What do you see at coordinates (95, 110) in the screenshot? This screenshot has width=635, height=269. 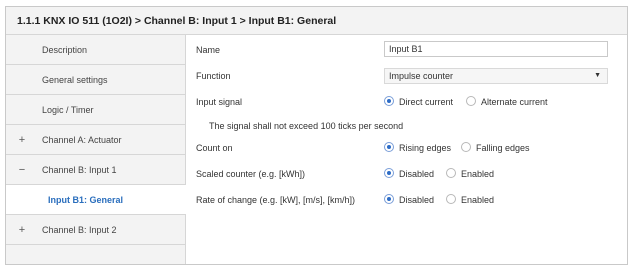 I see `sidebar-item-logic-timer: Logic / Timer` at bounding box center [95, 110].